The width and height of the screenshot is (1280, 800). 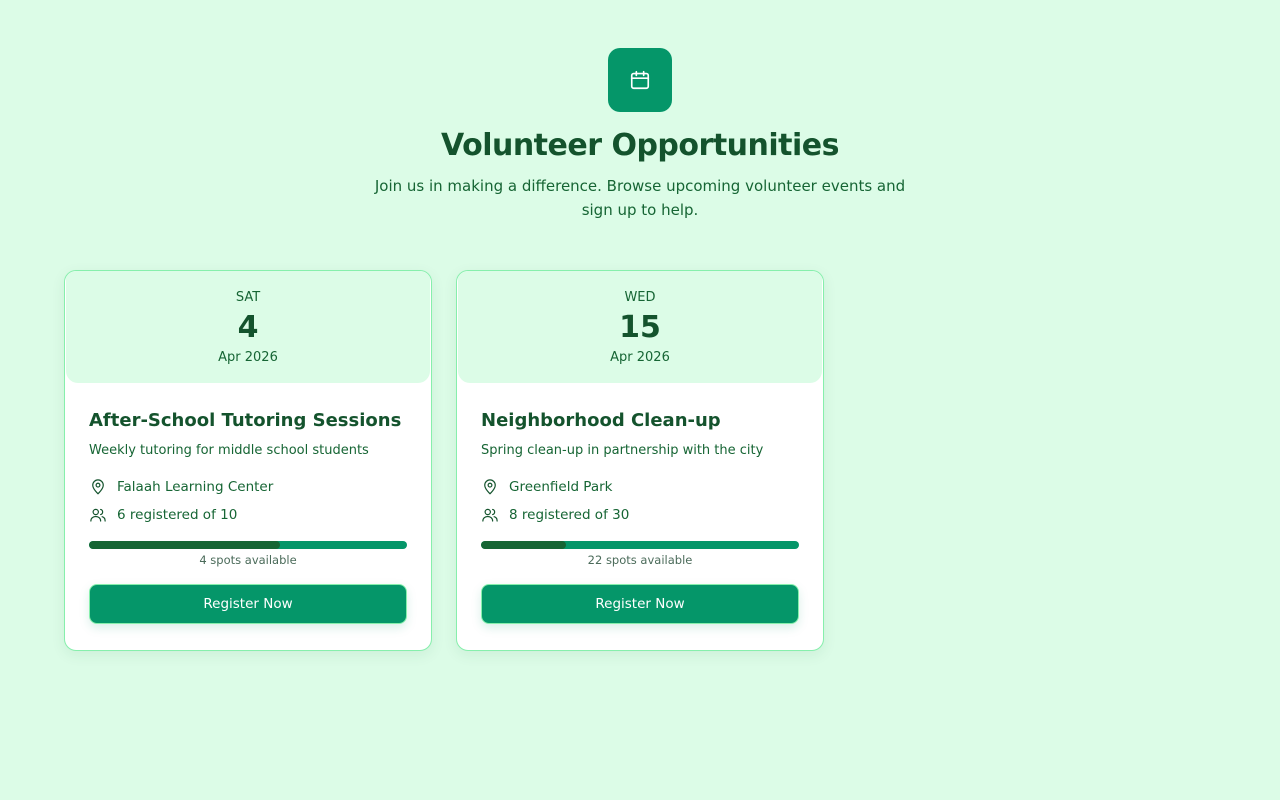 I want to click on event-date: SAT 4 Apr 2026, so click(x=248, y=327).